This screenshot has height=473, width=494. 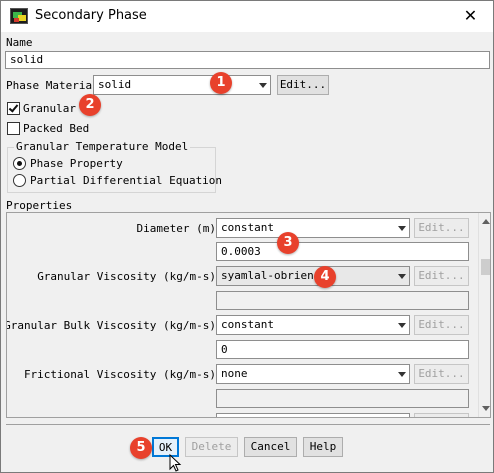 I want to click on mouse-cursor-icon, so click(x=175, y=463).